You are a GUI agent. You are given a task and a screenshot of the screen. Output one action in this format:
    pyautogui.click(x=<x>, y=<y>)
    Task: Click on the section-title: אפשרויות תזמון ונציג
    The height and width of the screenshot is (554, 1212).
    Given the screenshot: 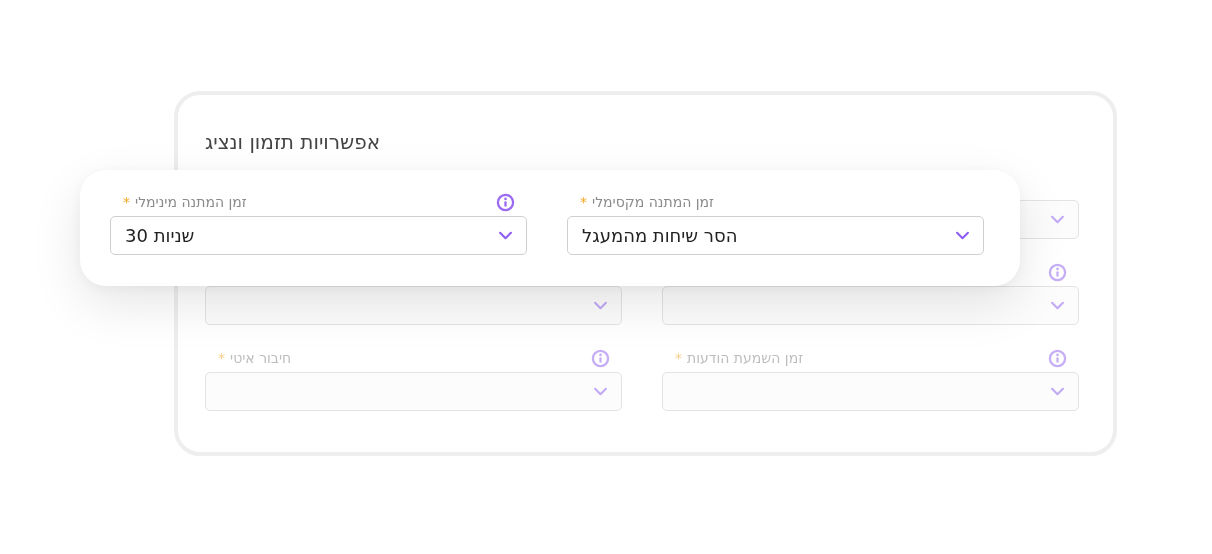 What is the action you would take?
    pyautogui.click(x=293, y=142)
    